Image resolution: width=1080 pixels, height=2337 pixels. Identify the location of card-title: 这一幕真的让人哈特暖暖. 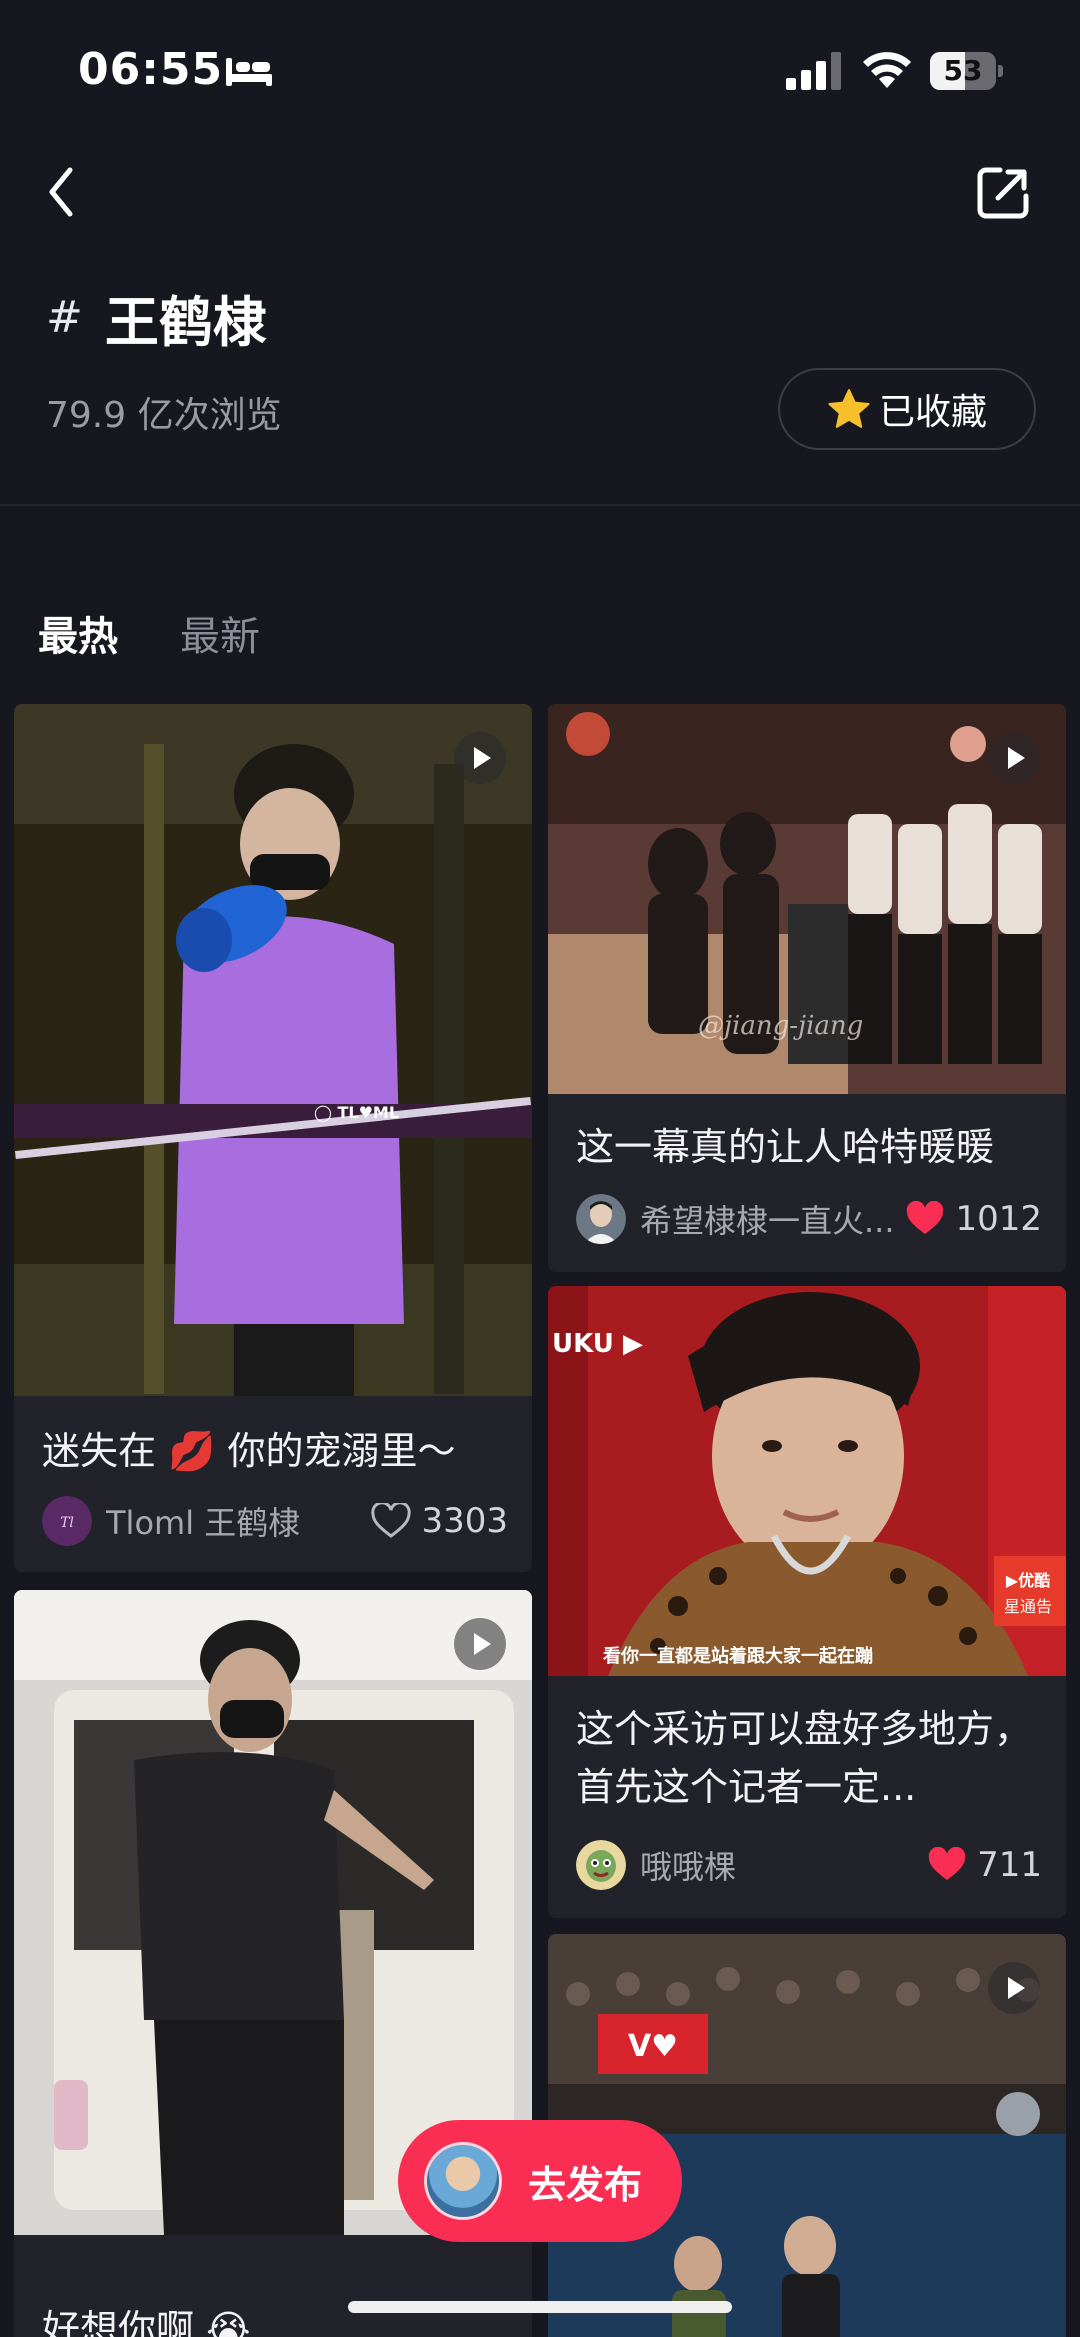
(785, 1147).